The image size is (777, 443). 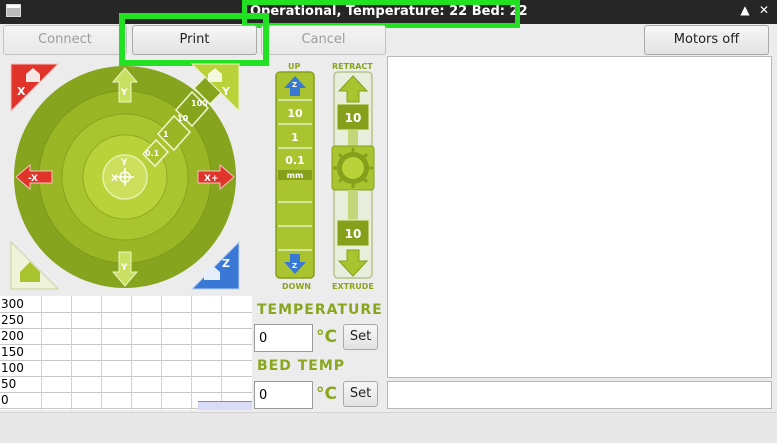 I want to click on temperature-label: TEMPERATURE, so click(x=320, y=310).